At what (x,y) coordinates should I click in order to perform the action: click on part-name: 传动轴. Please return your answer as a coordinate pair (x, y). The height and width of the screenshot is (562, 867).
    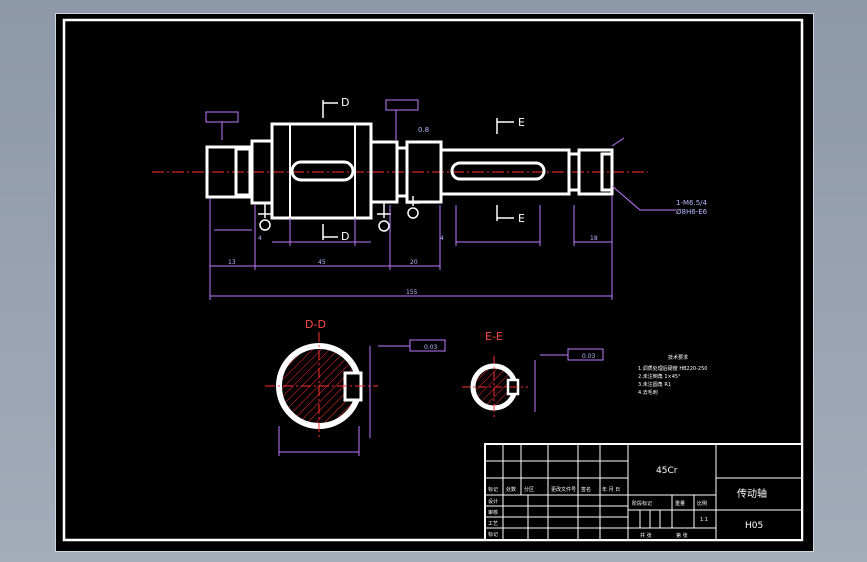
    Looking at the image, I should click on (752, 493).